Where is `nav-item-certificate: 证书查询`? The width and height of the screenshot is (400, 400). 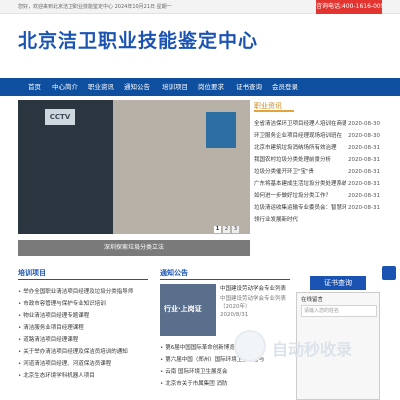
nav-item-certificate: 证书查询 is located at coordinates (249, 87).